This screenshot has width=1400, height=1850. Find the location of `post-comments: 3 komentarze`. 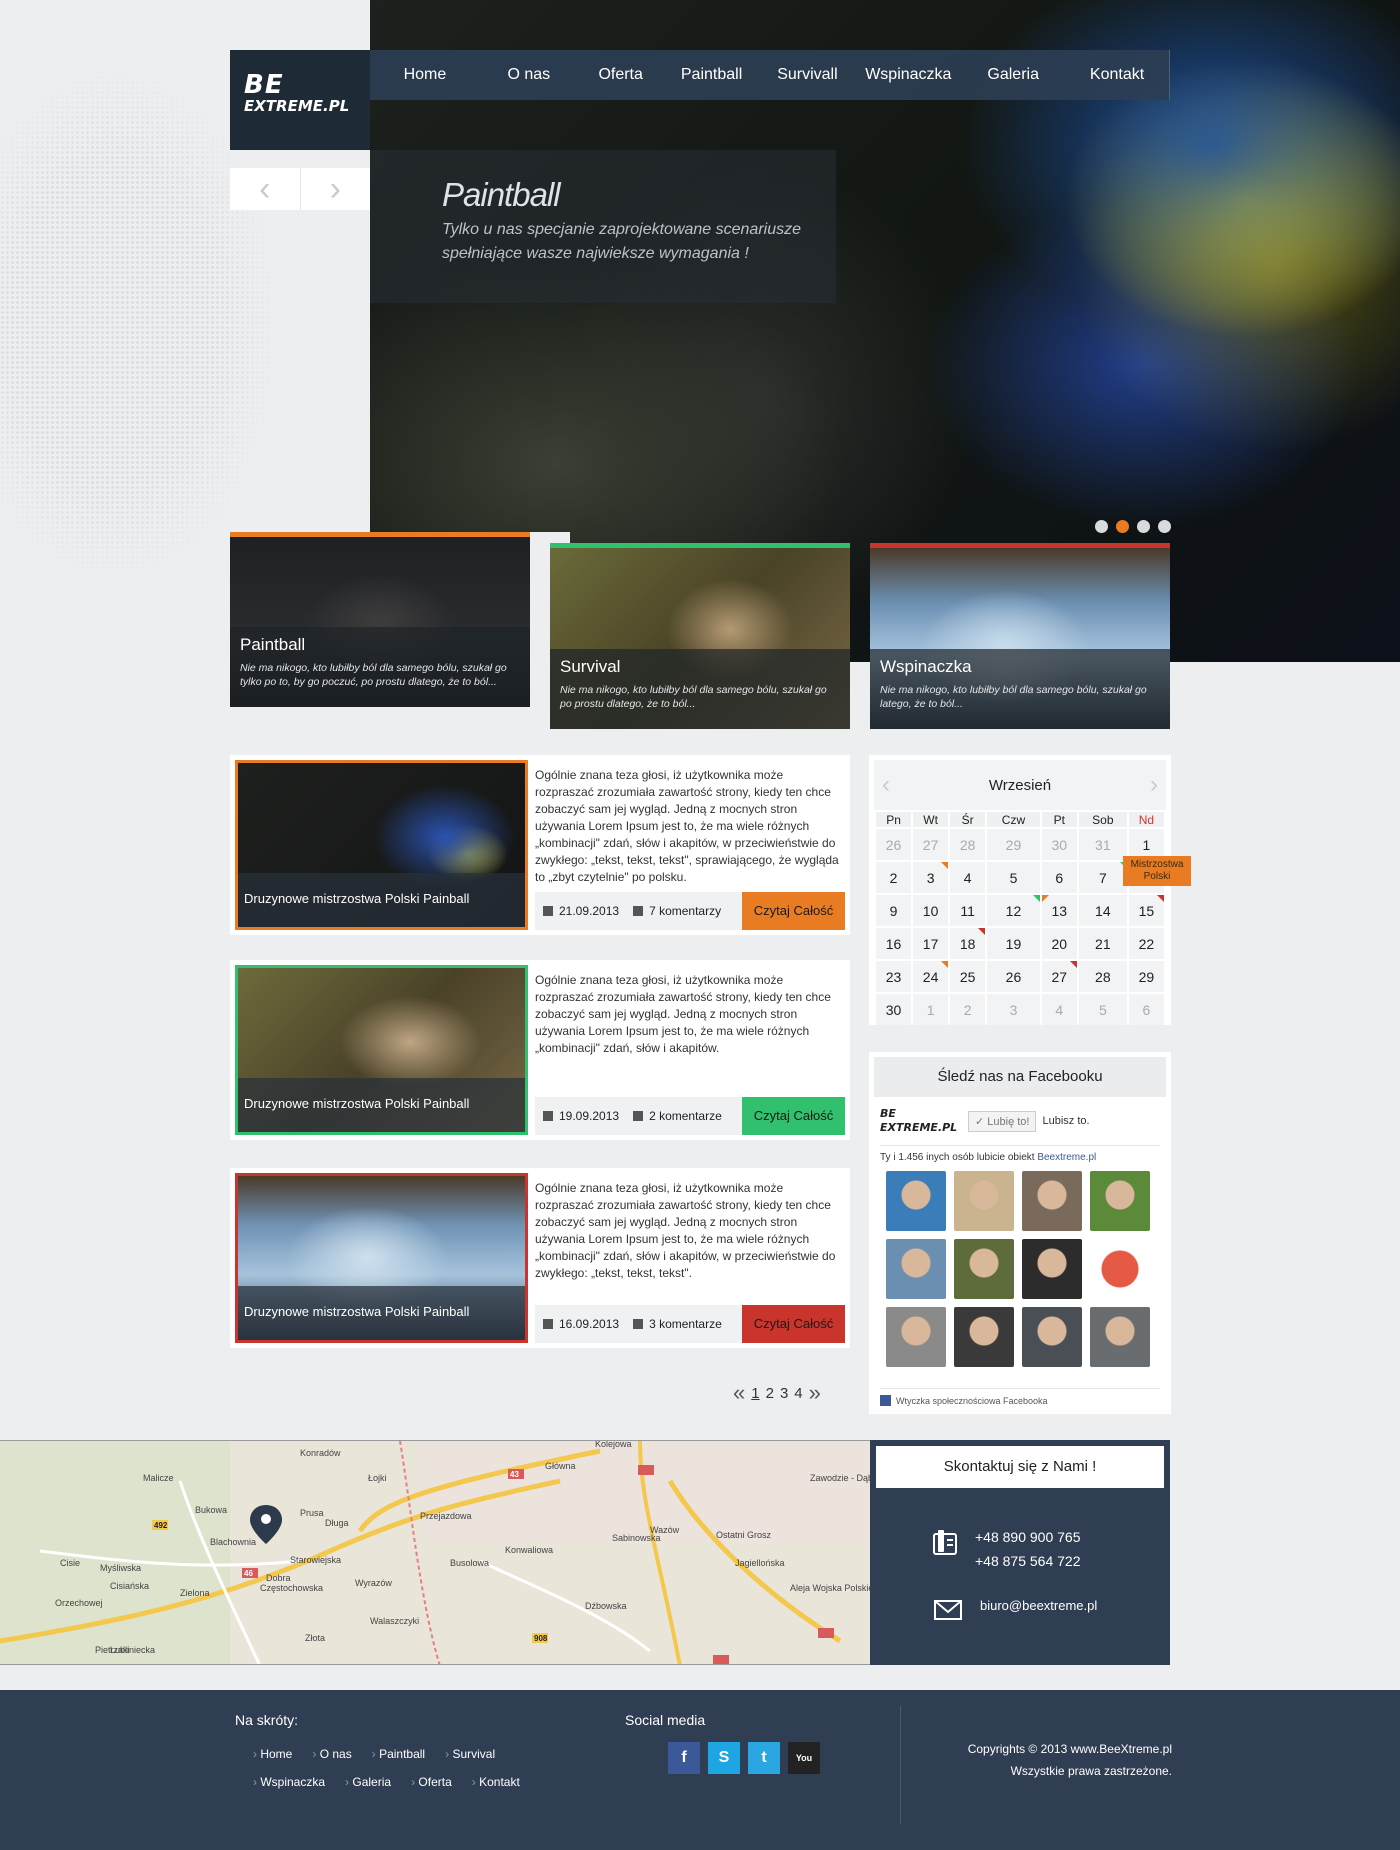

post-comments: 3 komentarze is located at coordinates (685, 1324).